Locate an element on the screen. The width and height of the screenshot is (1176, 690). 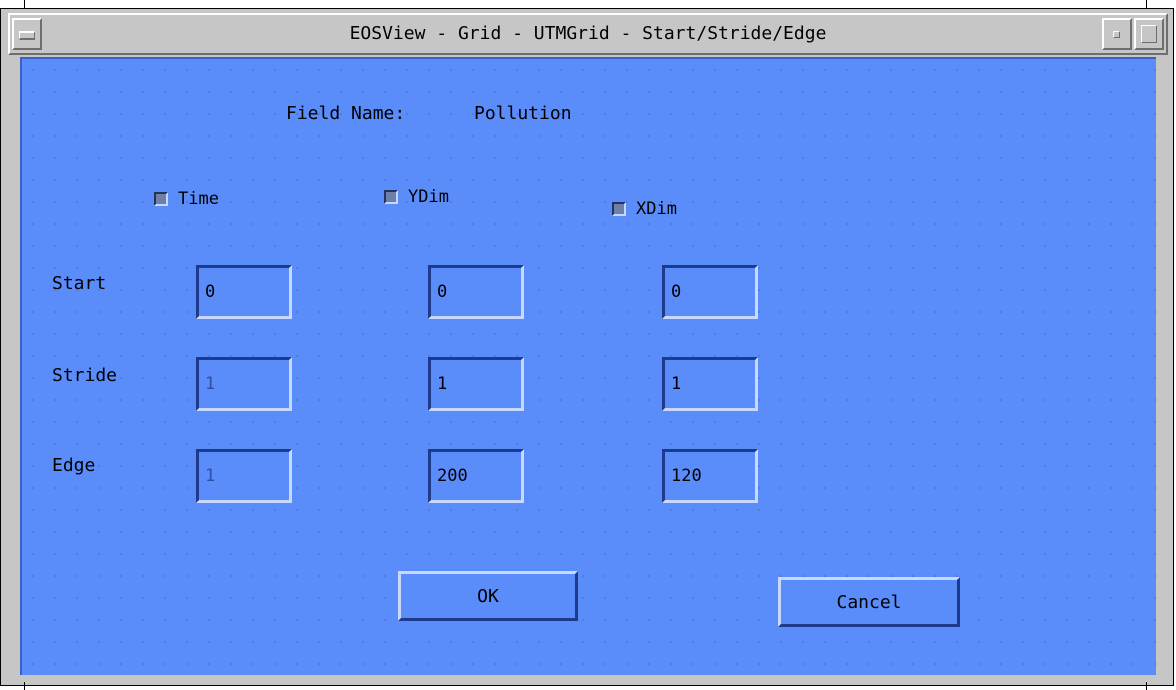
checkbox-time: Time is located at coordinates (186, 199).